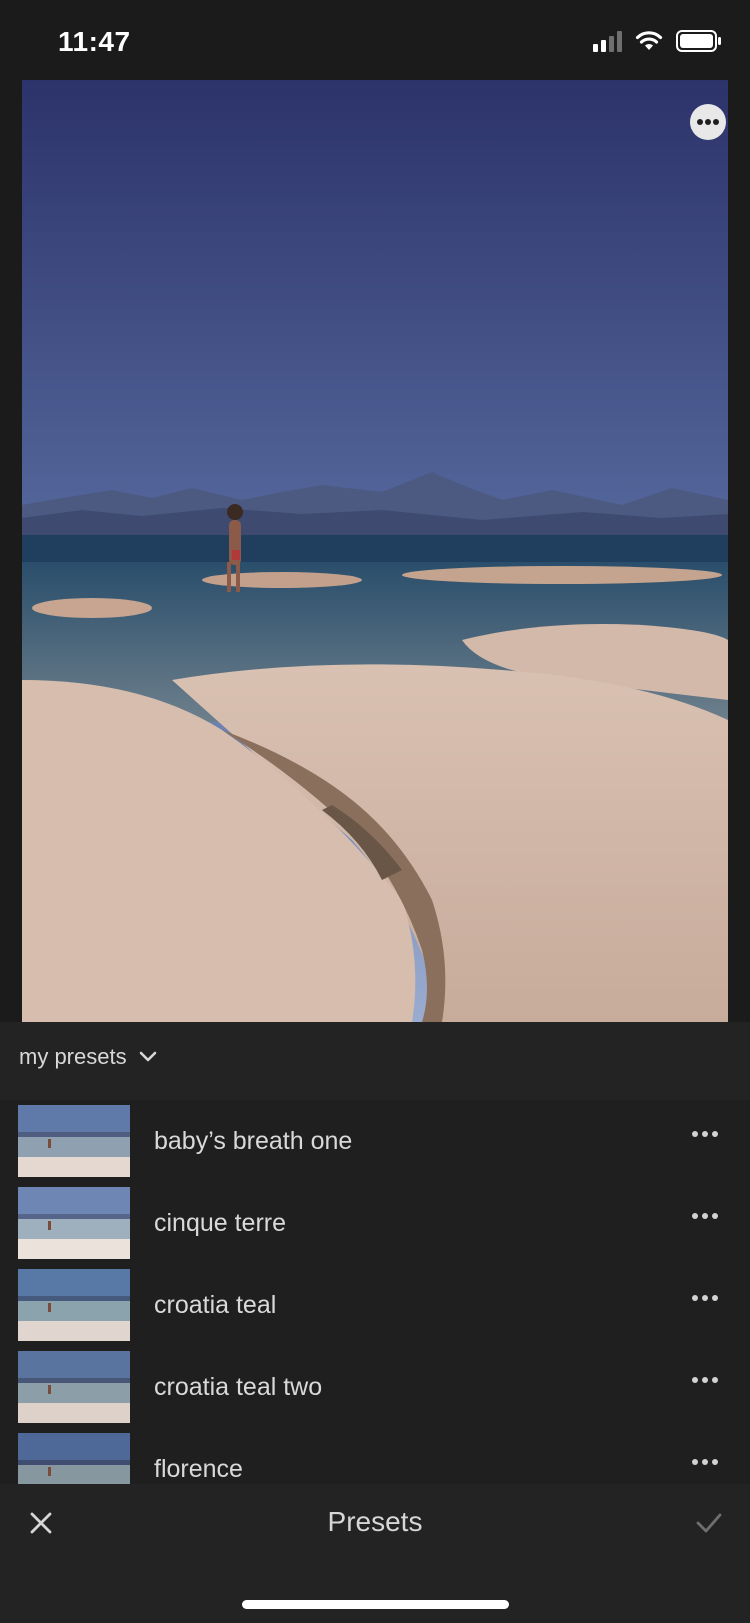 The height and width of the screenshot is (1623, 750). What do you see at coordinates (698, 41) in the screenshot?
I see `battery-icon` at bounding box center [698, 41].